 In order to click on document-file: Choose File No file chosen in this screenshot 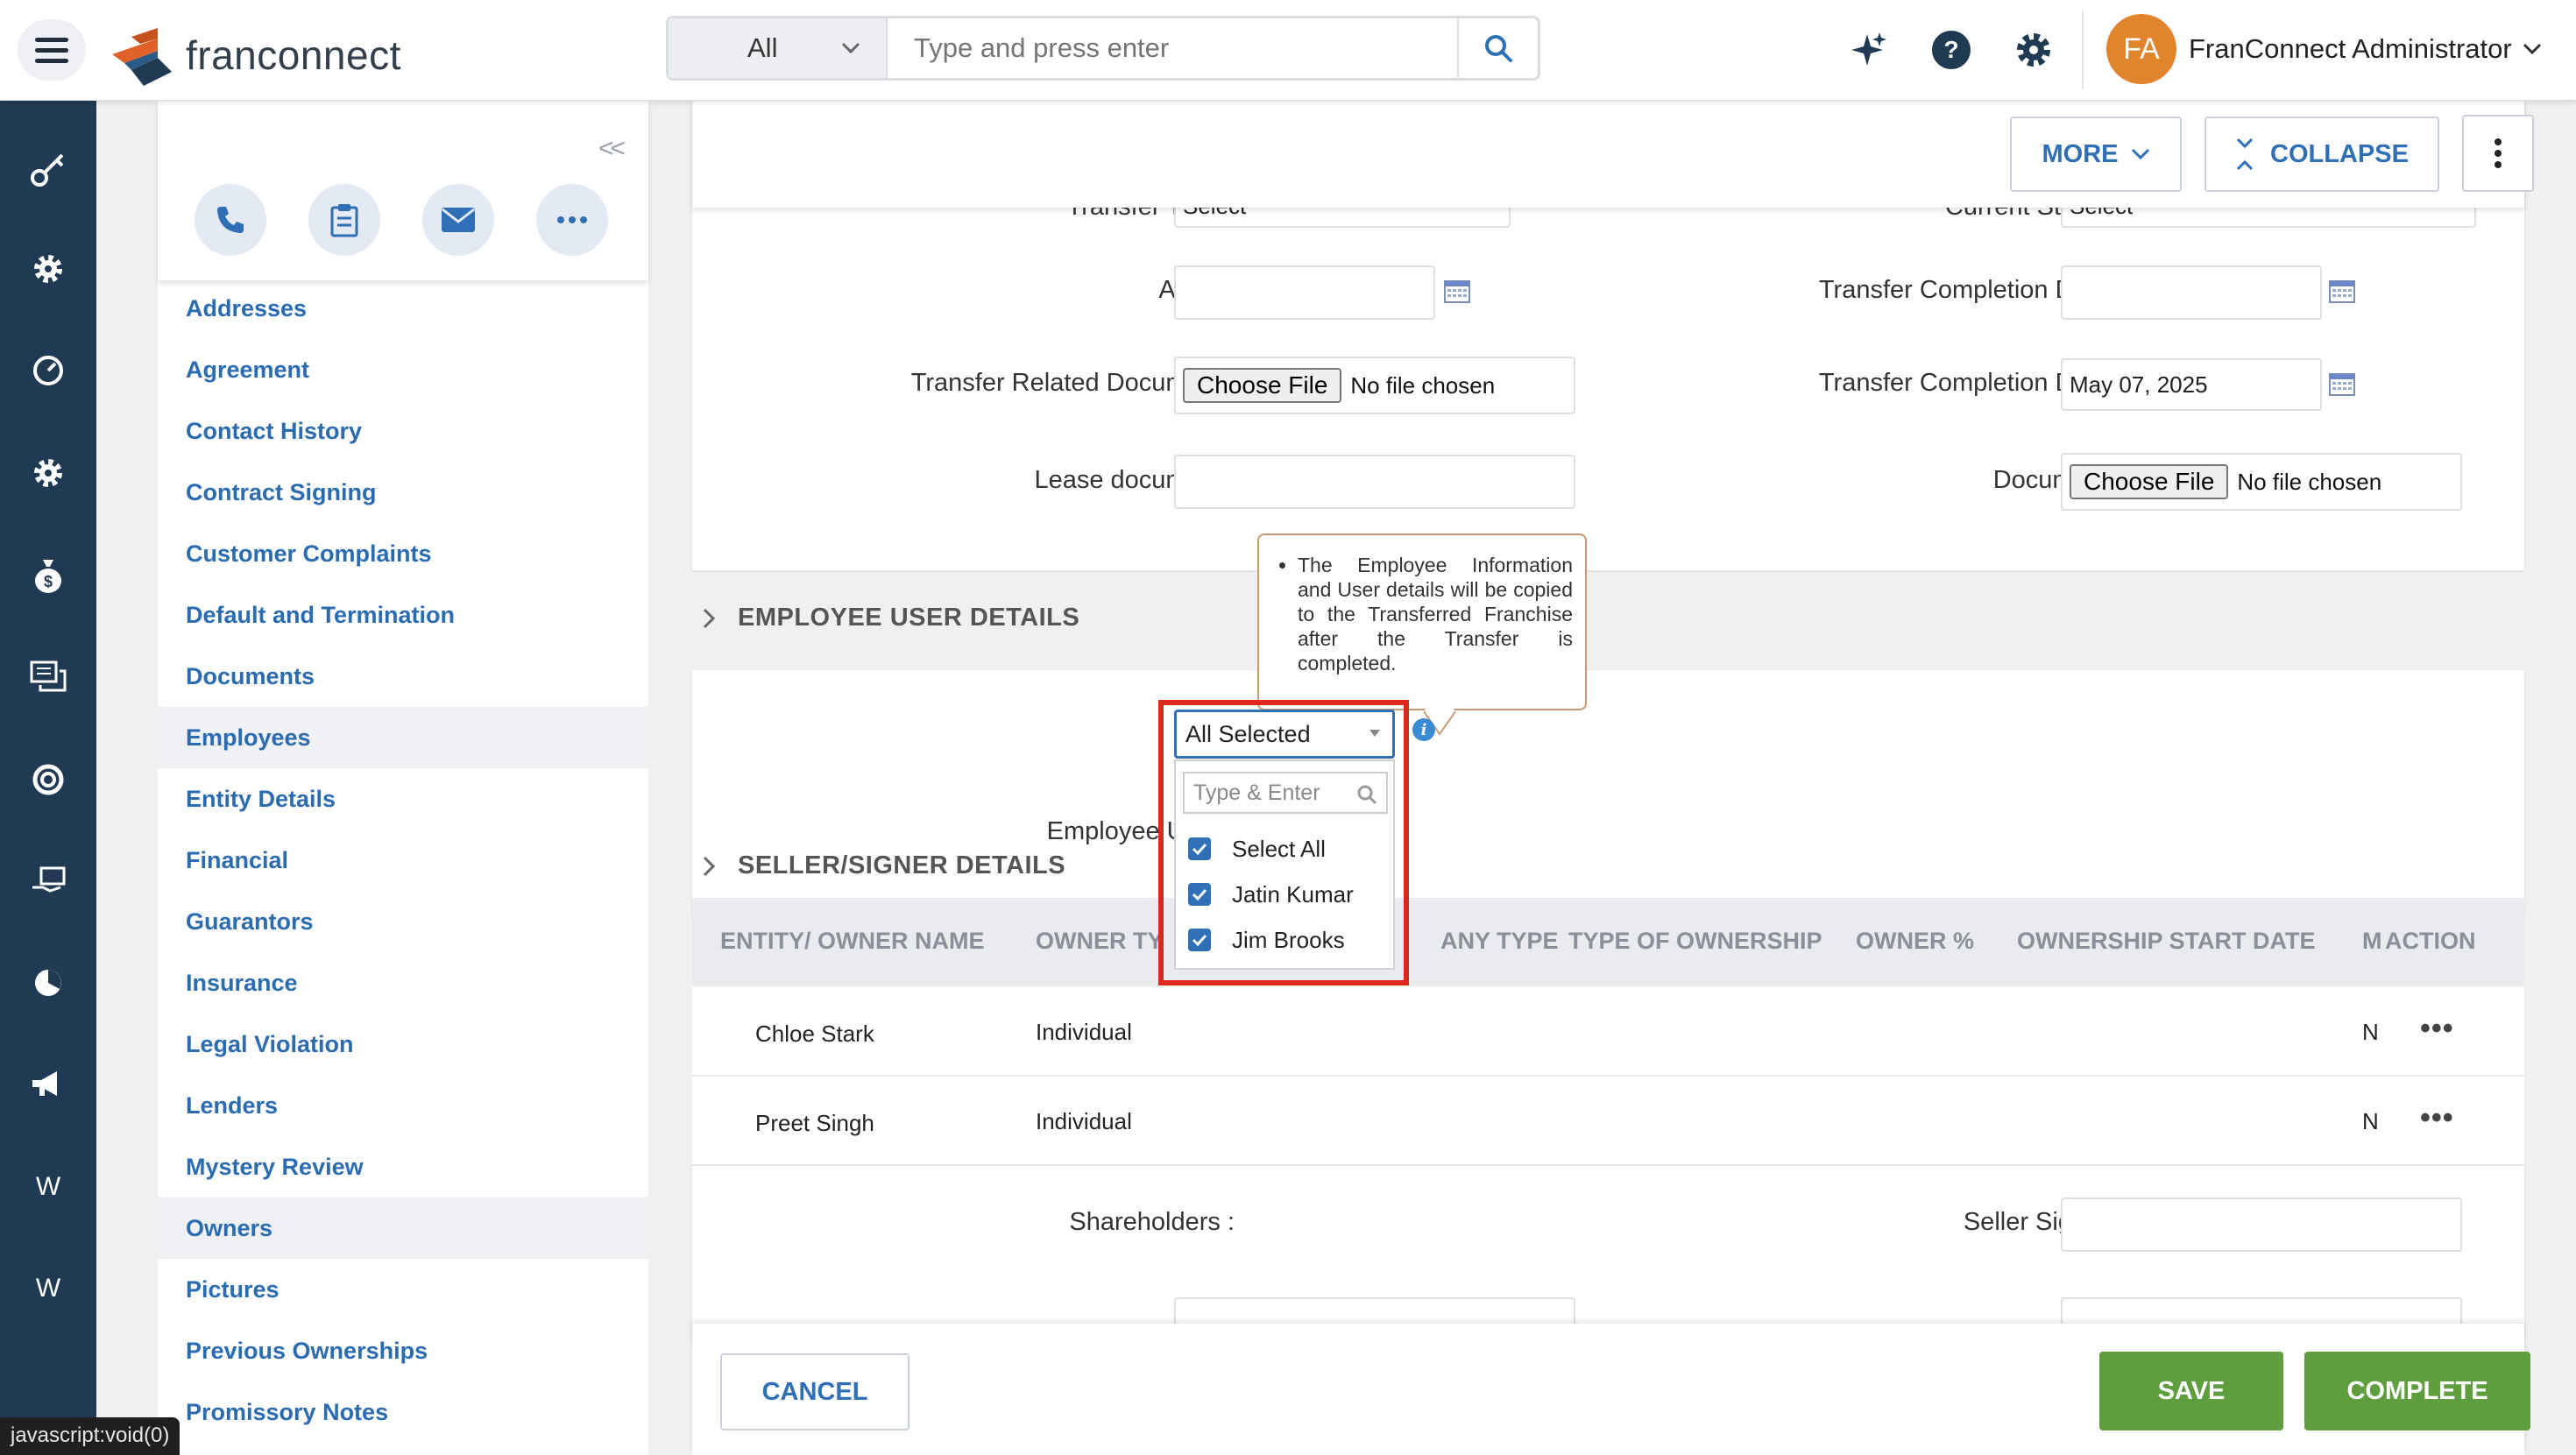, I will do `click(2261, 482)`.